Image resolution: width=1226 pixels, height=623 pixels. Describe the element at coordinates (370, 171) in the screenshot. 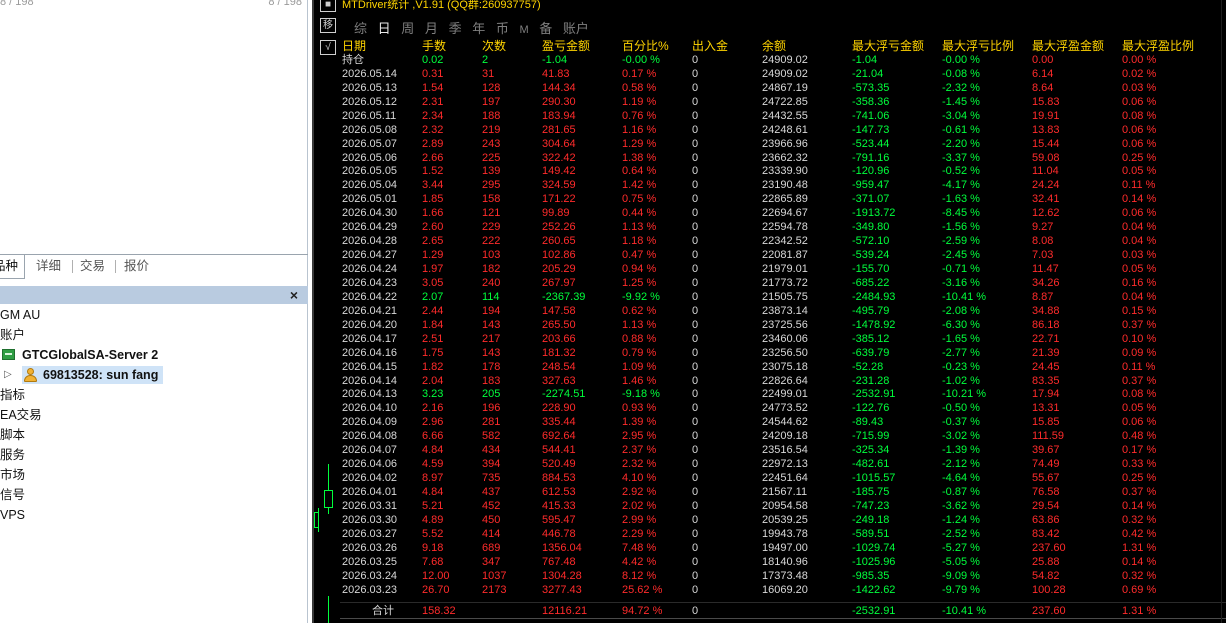

I see `table-cell: 2026.05.05` at that location.